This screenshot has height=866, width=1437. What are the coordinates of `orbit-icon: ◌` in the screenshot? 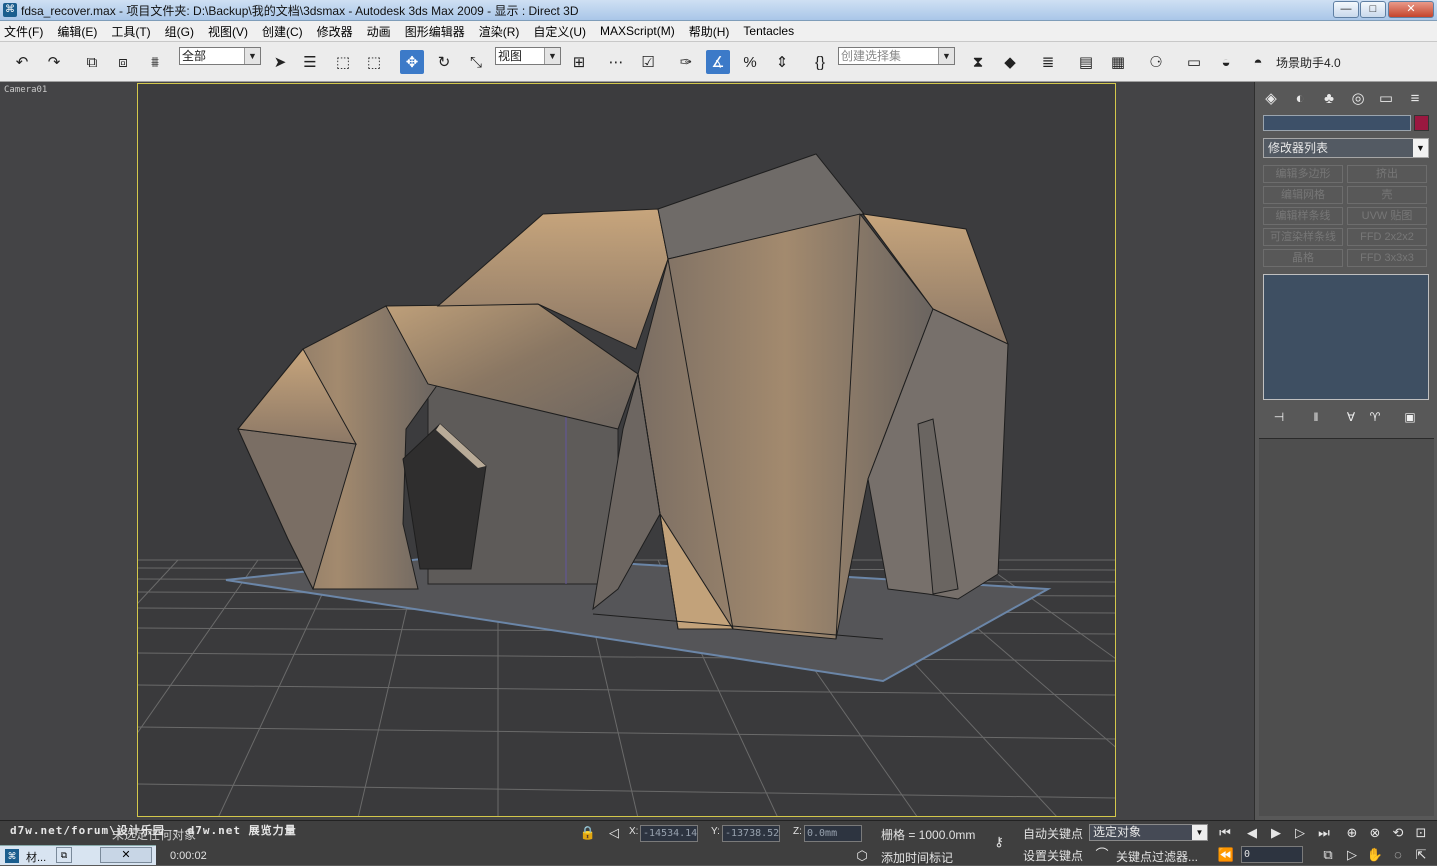 It's located at (1398, 855).